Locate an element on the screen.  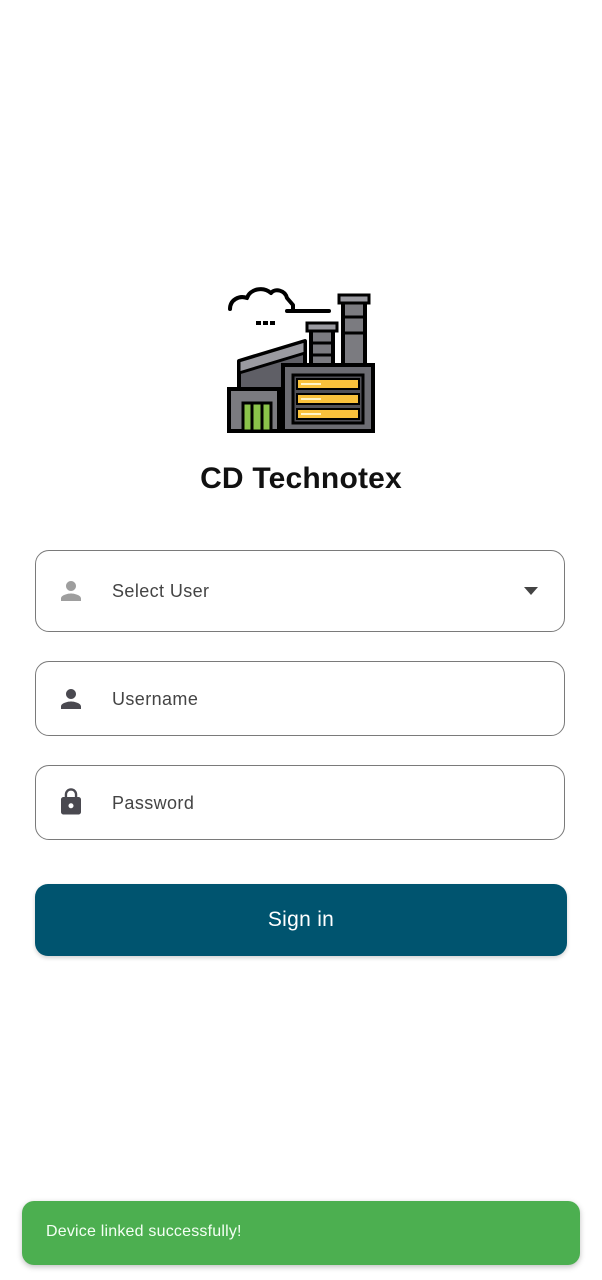
toast-message: Device linked successfully! is located at coordinates (144, 1231).